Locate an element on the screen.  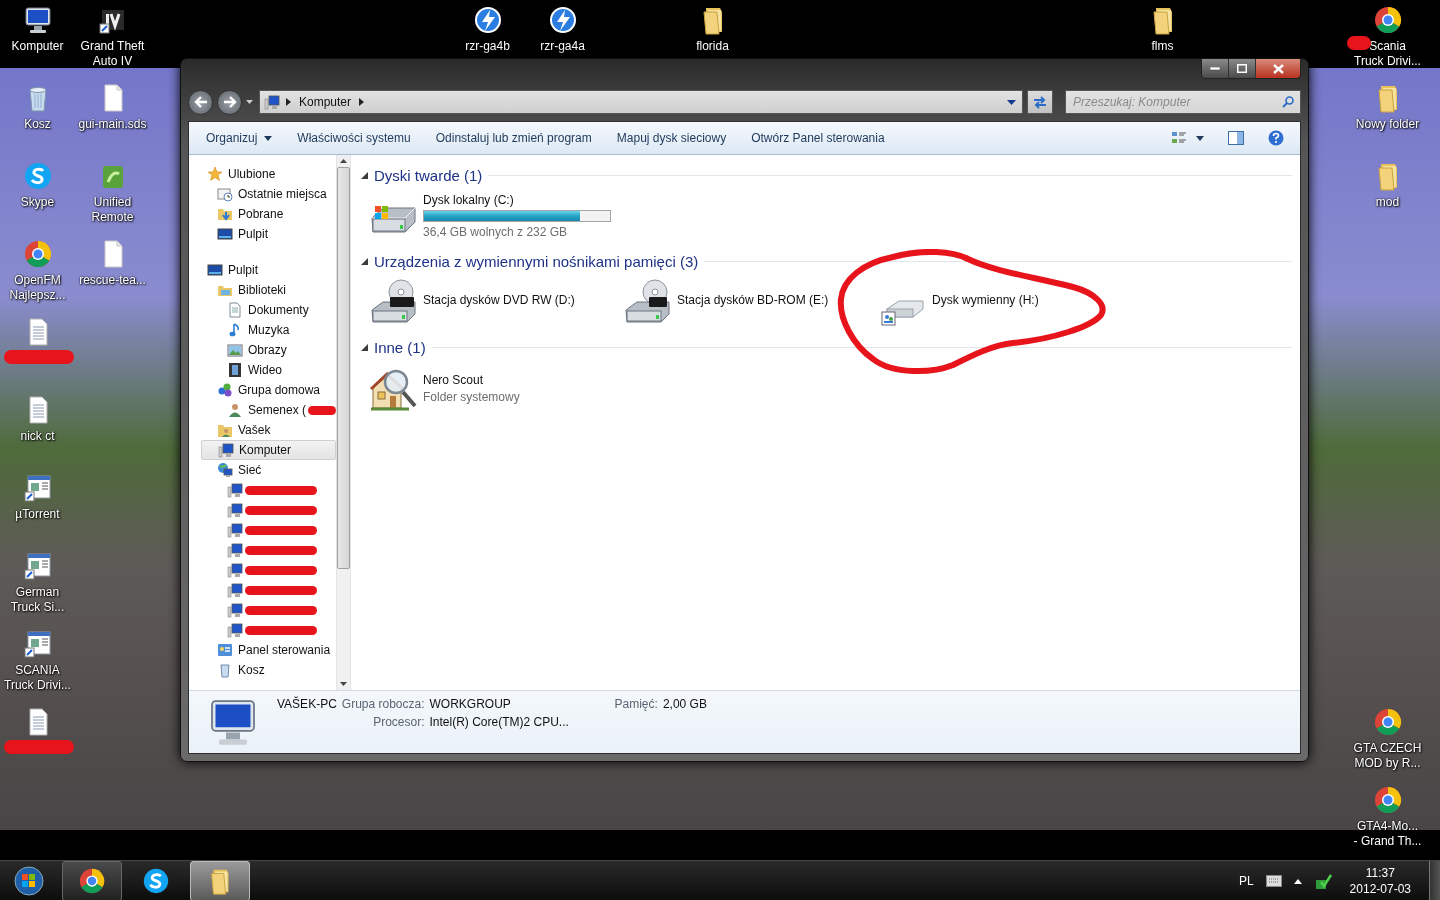
download-folder-icon is located at coordinates (225, 214).